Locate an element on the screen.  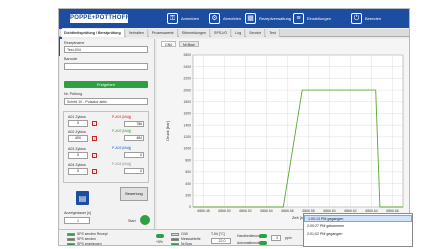
test-step-field: Schritt 10 - Pulsator aktiv is located at coordinates (106, 101).